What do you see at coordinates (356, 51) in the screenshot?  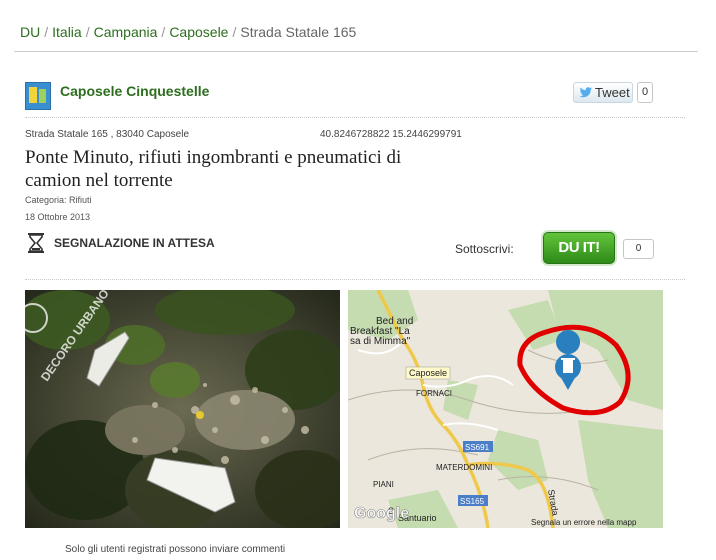 I see `header-divider` at bounding box center [356, 51].